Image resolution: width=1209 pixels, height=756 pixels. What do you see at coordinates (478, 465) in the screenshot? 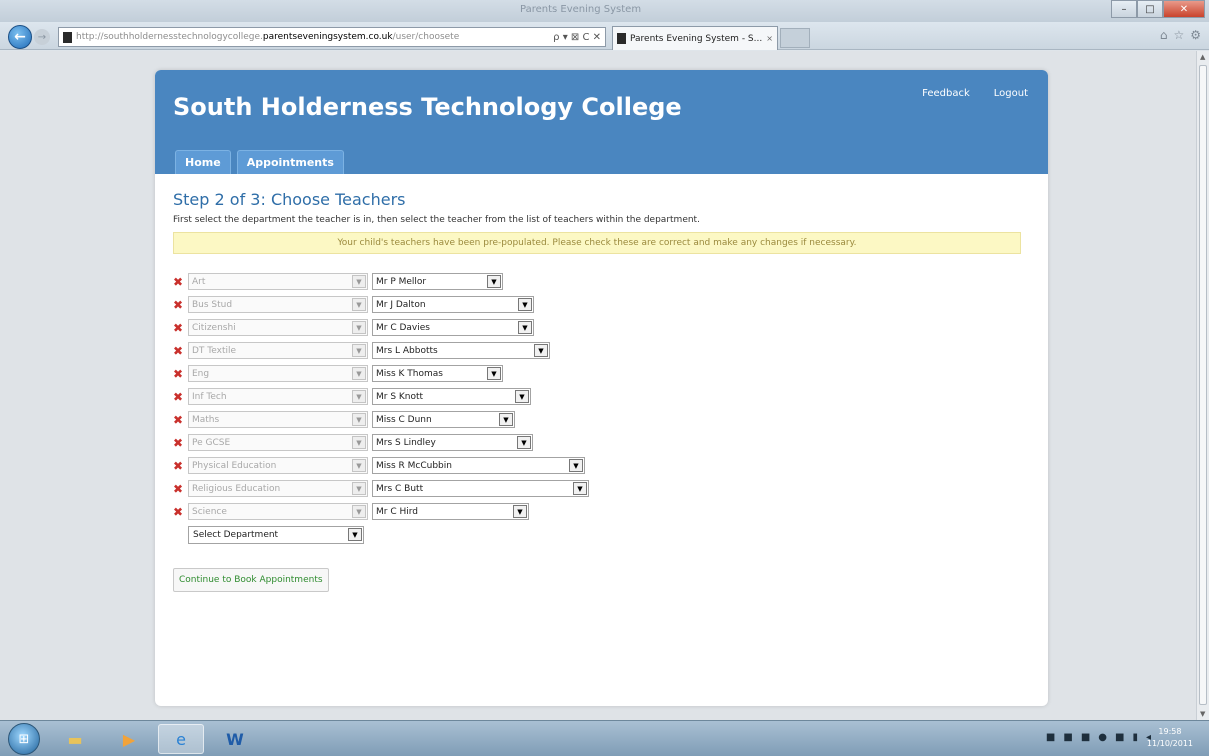
I see `teacher-select: Miss R McCubbin ▼` at bounding box center [478, 465].